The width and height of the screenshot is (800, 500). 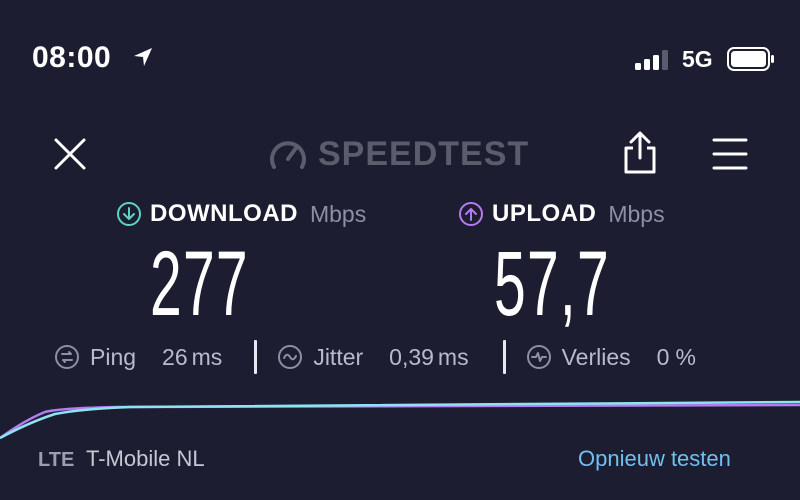 I want to click on download-value: 277, so click(x=199, y=284).